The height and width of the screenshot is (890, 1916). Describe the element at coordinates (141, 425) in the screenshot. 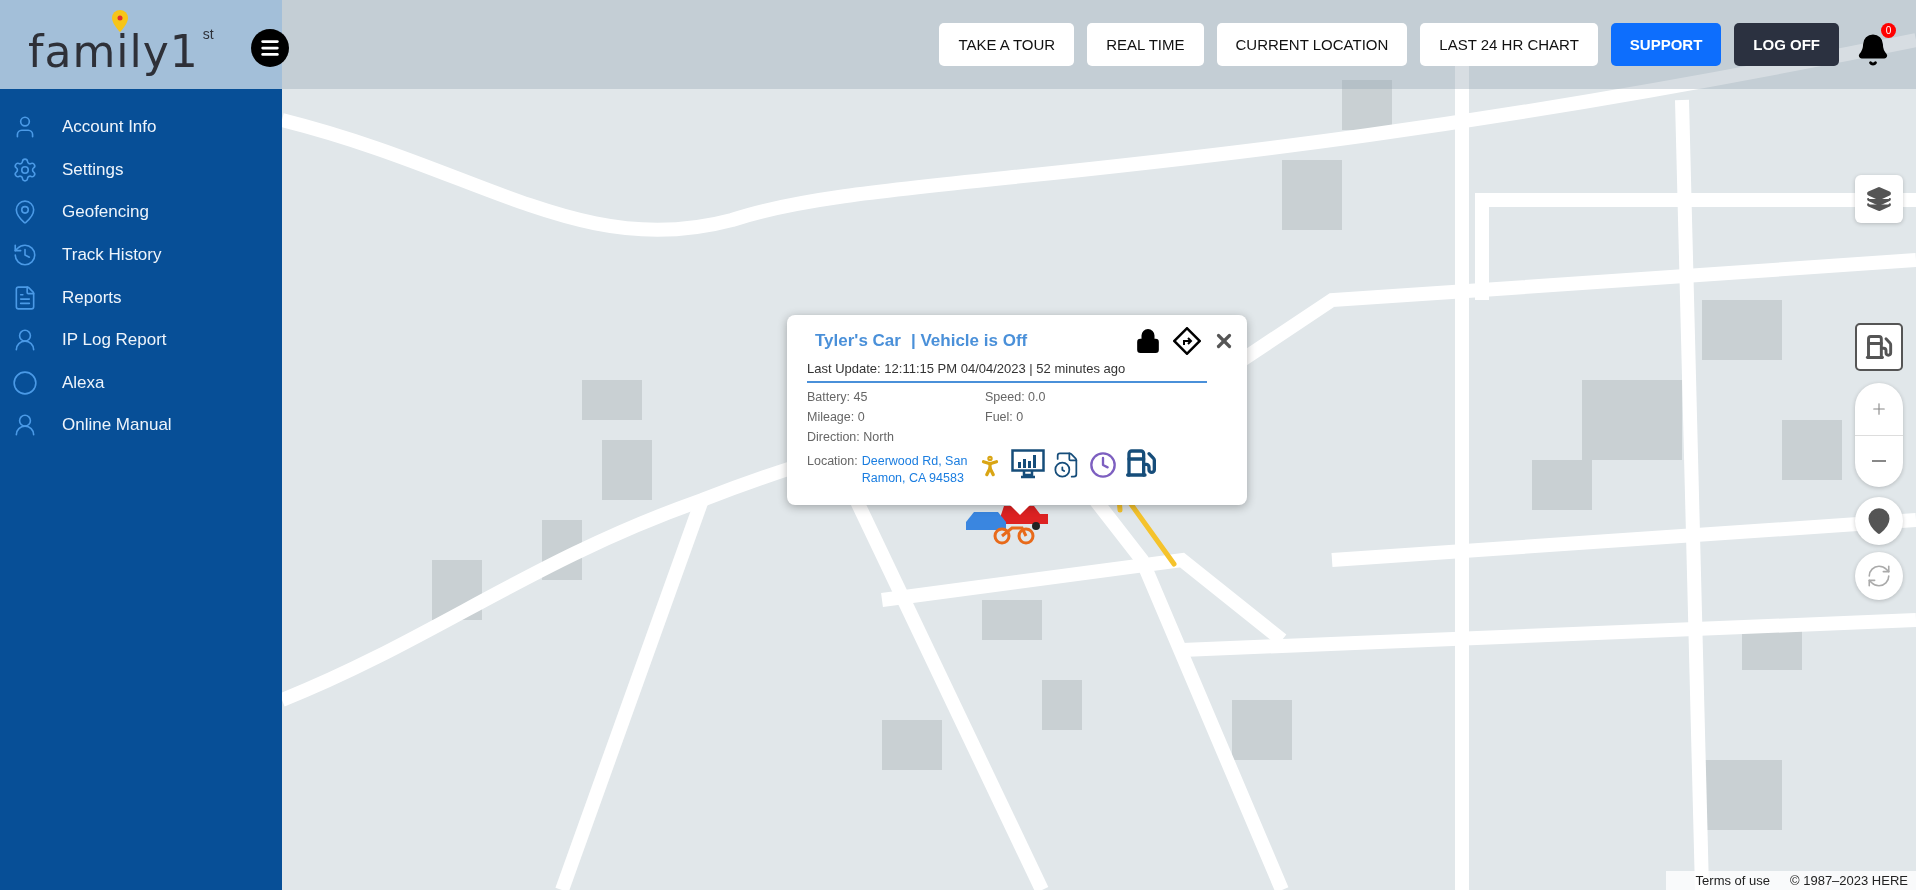

I see `sidebar-item: Online Manual` at that location.